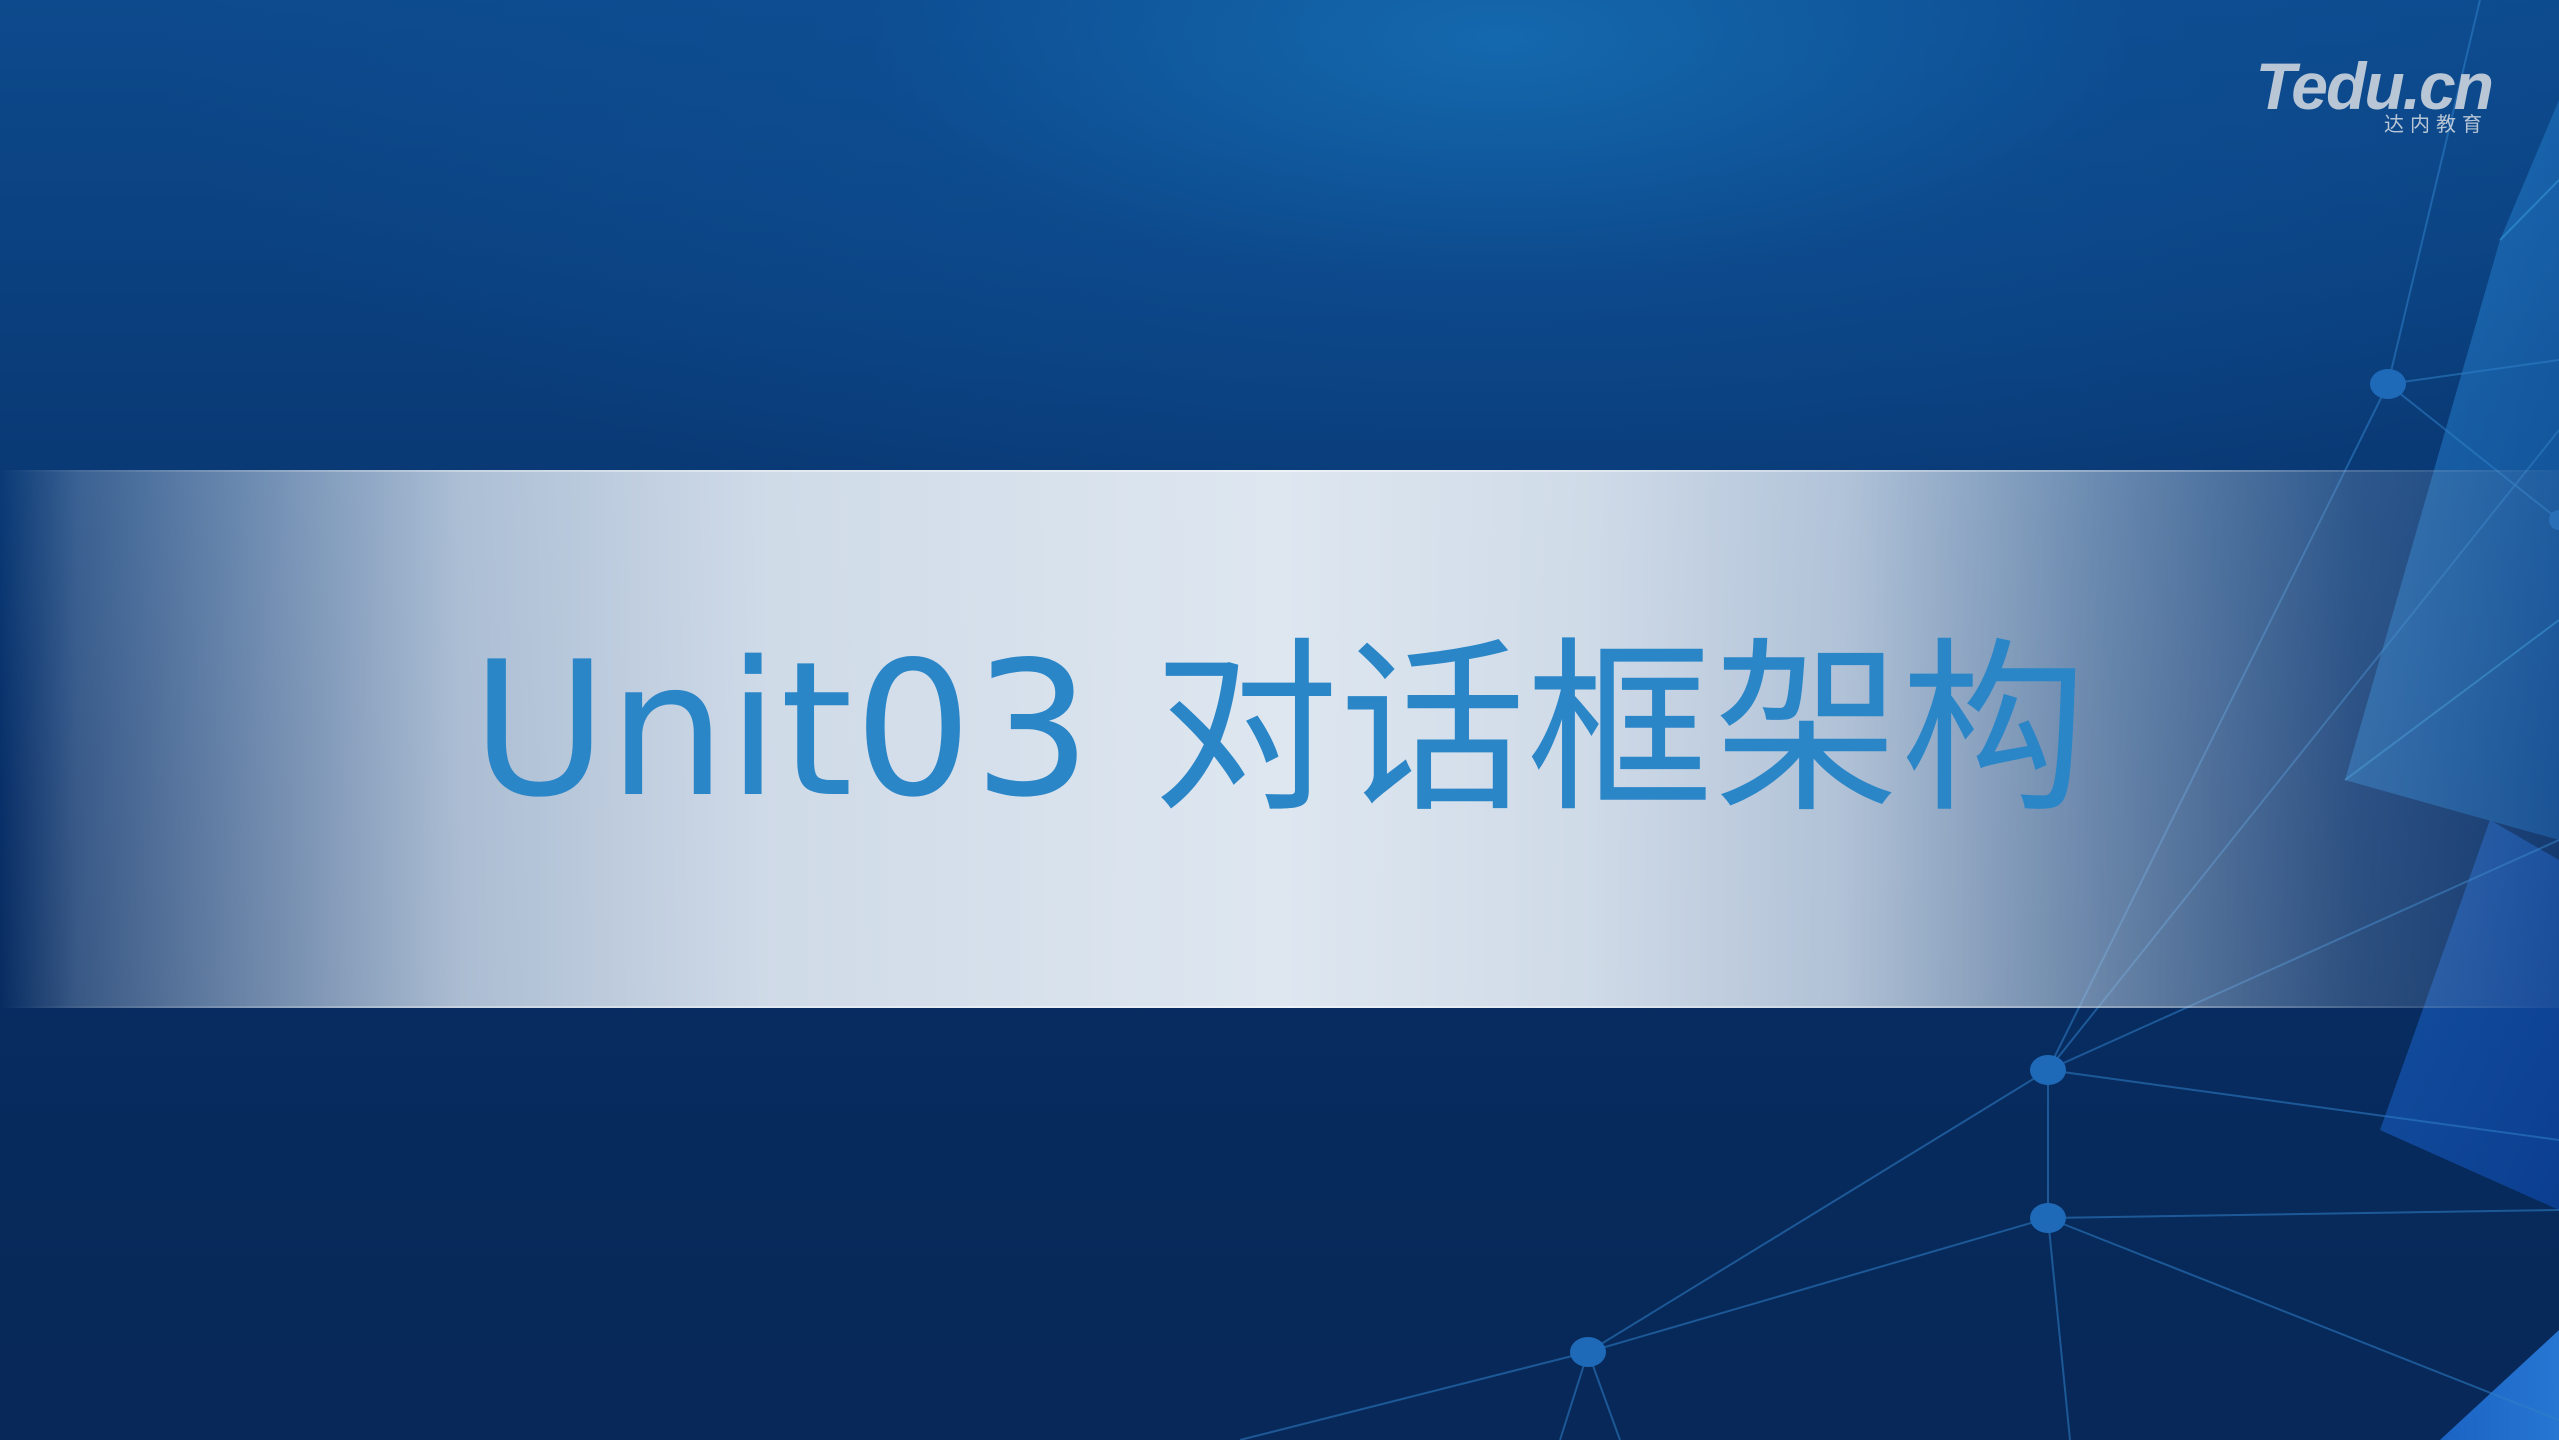 This screenshot has width=2559, height=1440. What do you see at coordinates (1279, 729) in the screenshot?
I see `slide-title: Unit03 对话框架构` at bounding box center [1279, 729].